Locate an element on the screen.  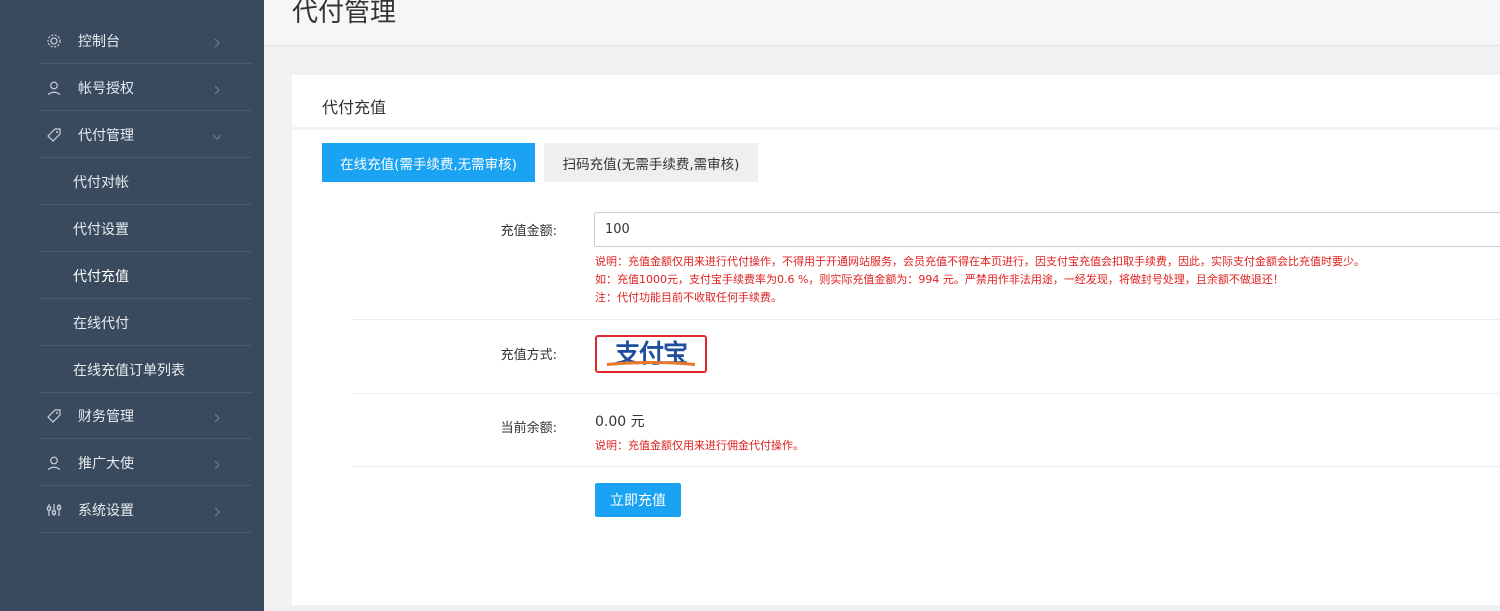
balance-value: 0.00 元 is located at coordinates (620, 422).